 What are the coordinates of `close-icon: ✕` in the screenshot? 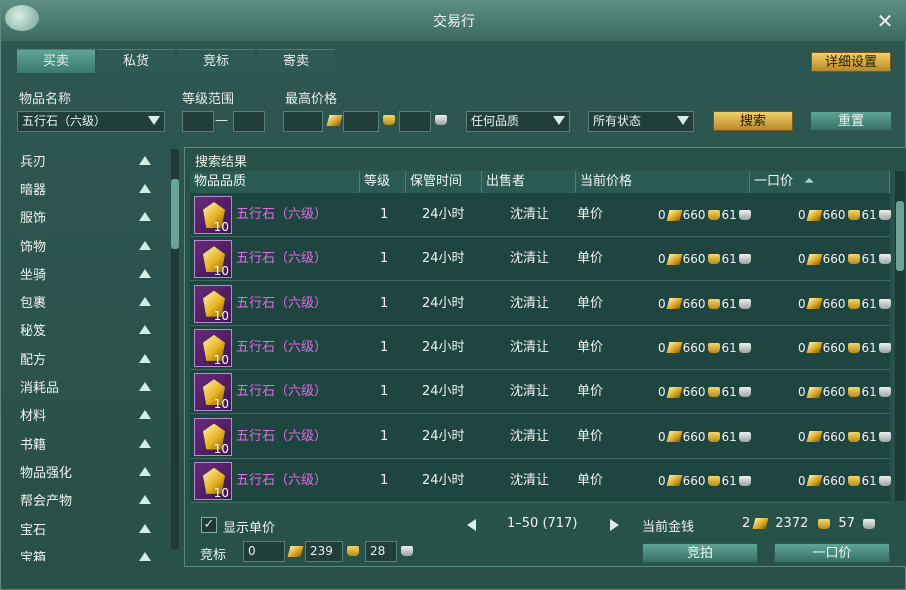 It's located at (885, 21).